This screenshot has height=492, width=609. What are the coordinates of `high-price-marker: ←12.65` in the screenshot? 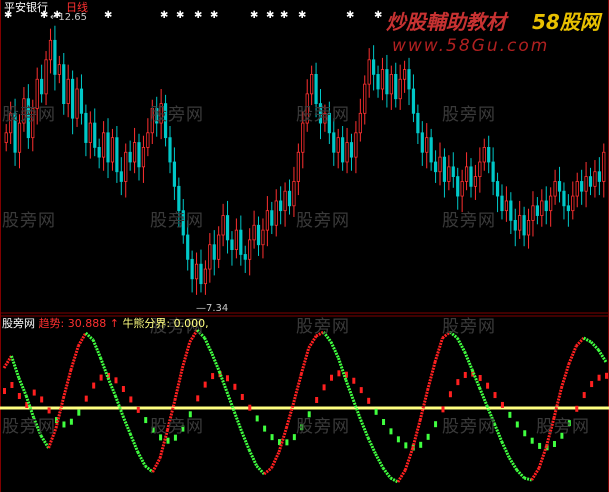 It's located at (69, 17).